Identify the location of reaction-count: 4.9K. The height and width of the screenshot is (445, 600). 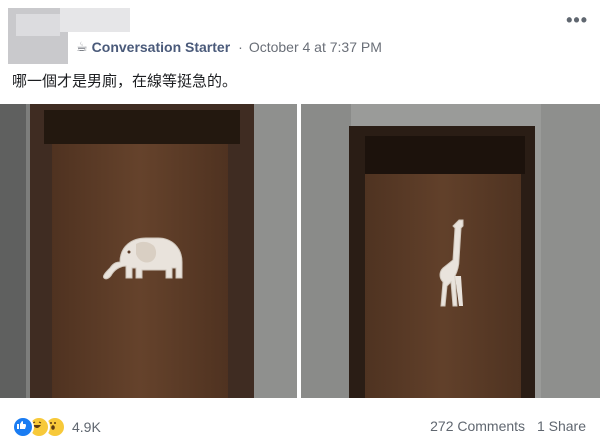
(86, 427).